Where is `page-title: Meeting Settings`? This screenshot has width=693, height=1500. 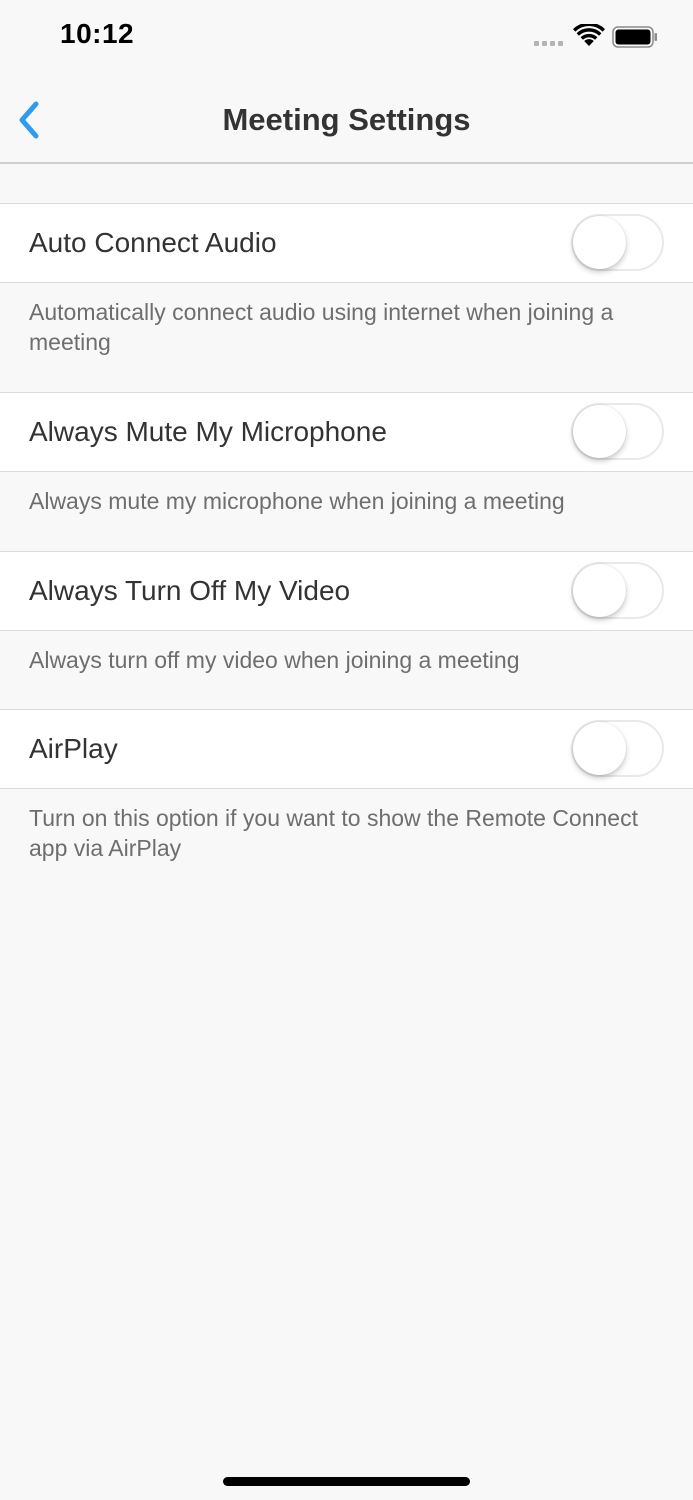 page-title: Meeting Settings is located at coordinates (346, 119).